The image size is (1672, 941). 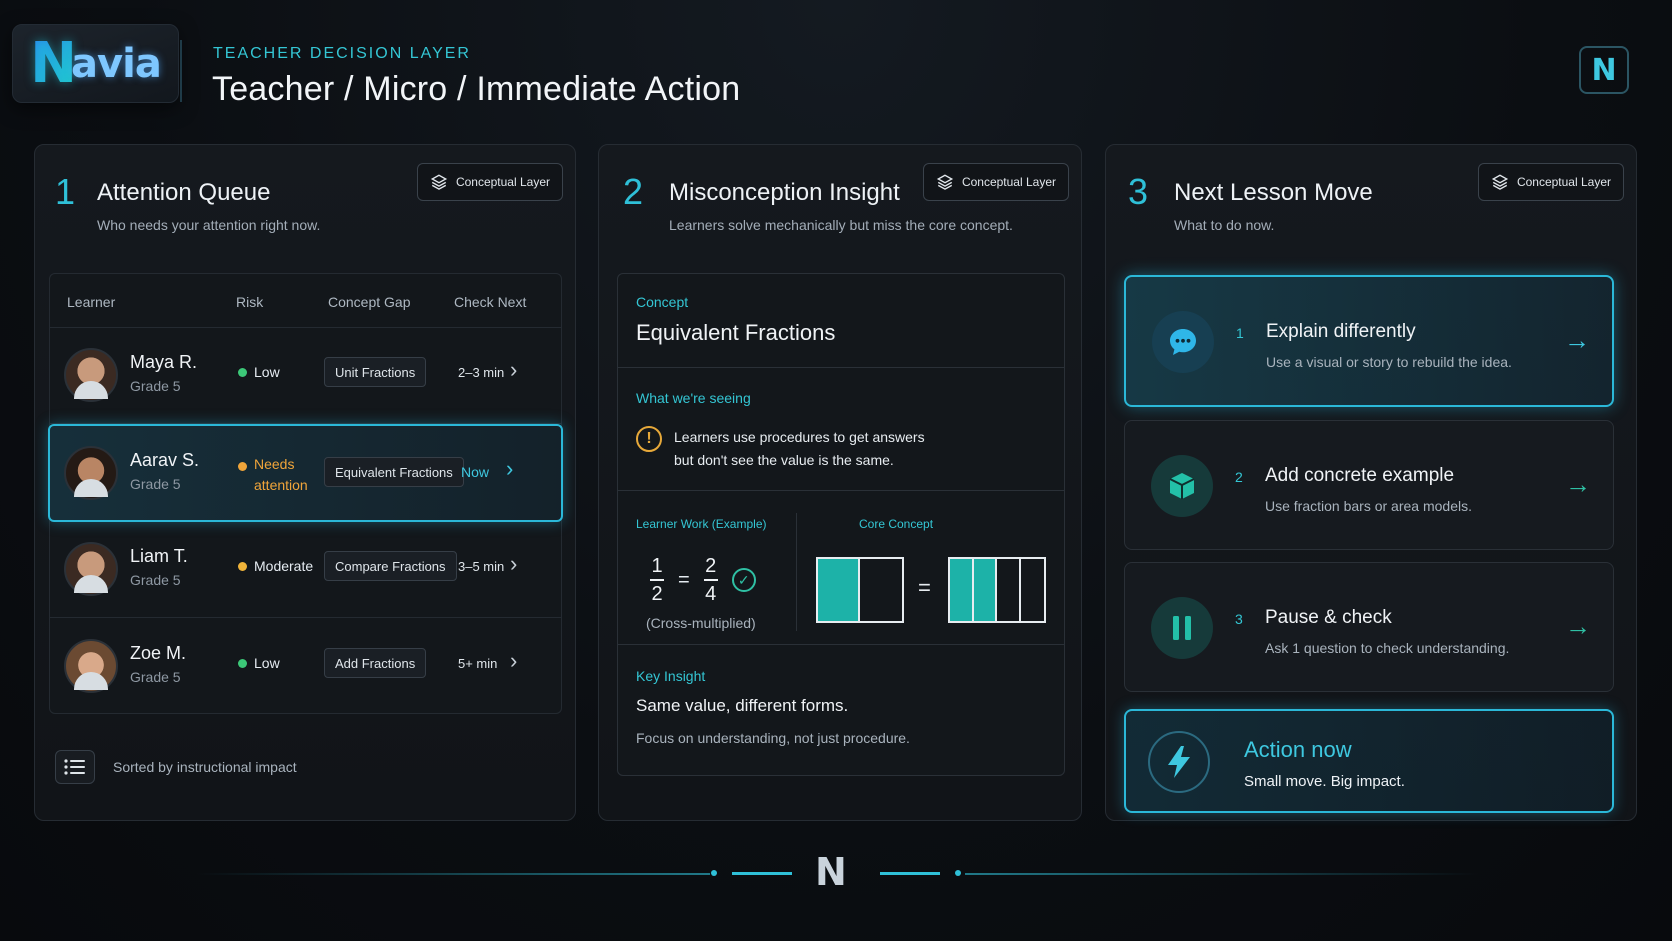 What do you see at coordinates (1324, 781) in the screenshot?
I see `action-subtitle: Small move. Big impact.` at bounding box center [1324, 781].